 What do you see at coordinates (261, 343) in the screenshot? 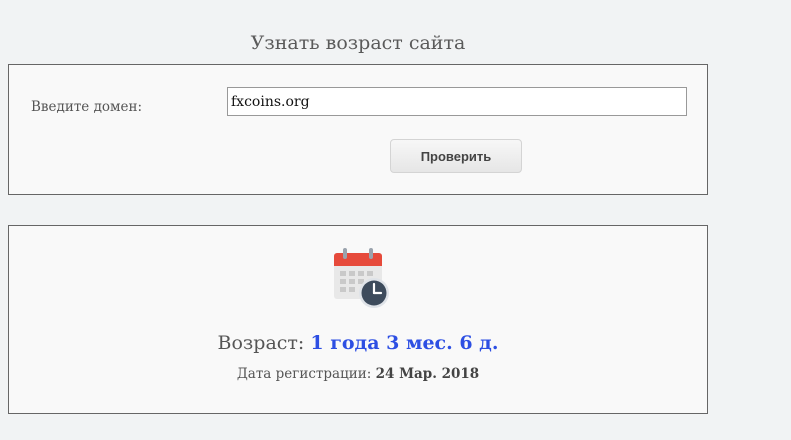
I see `age-label: Возраст:` at bounding box center [261, 343].